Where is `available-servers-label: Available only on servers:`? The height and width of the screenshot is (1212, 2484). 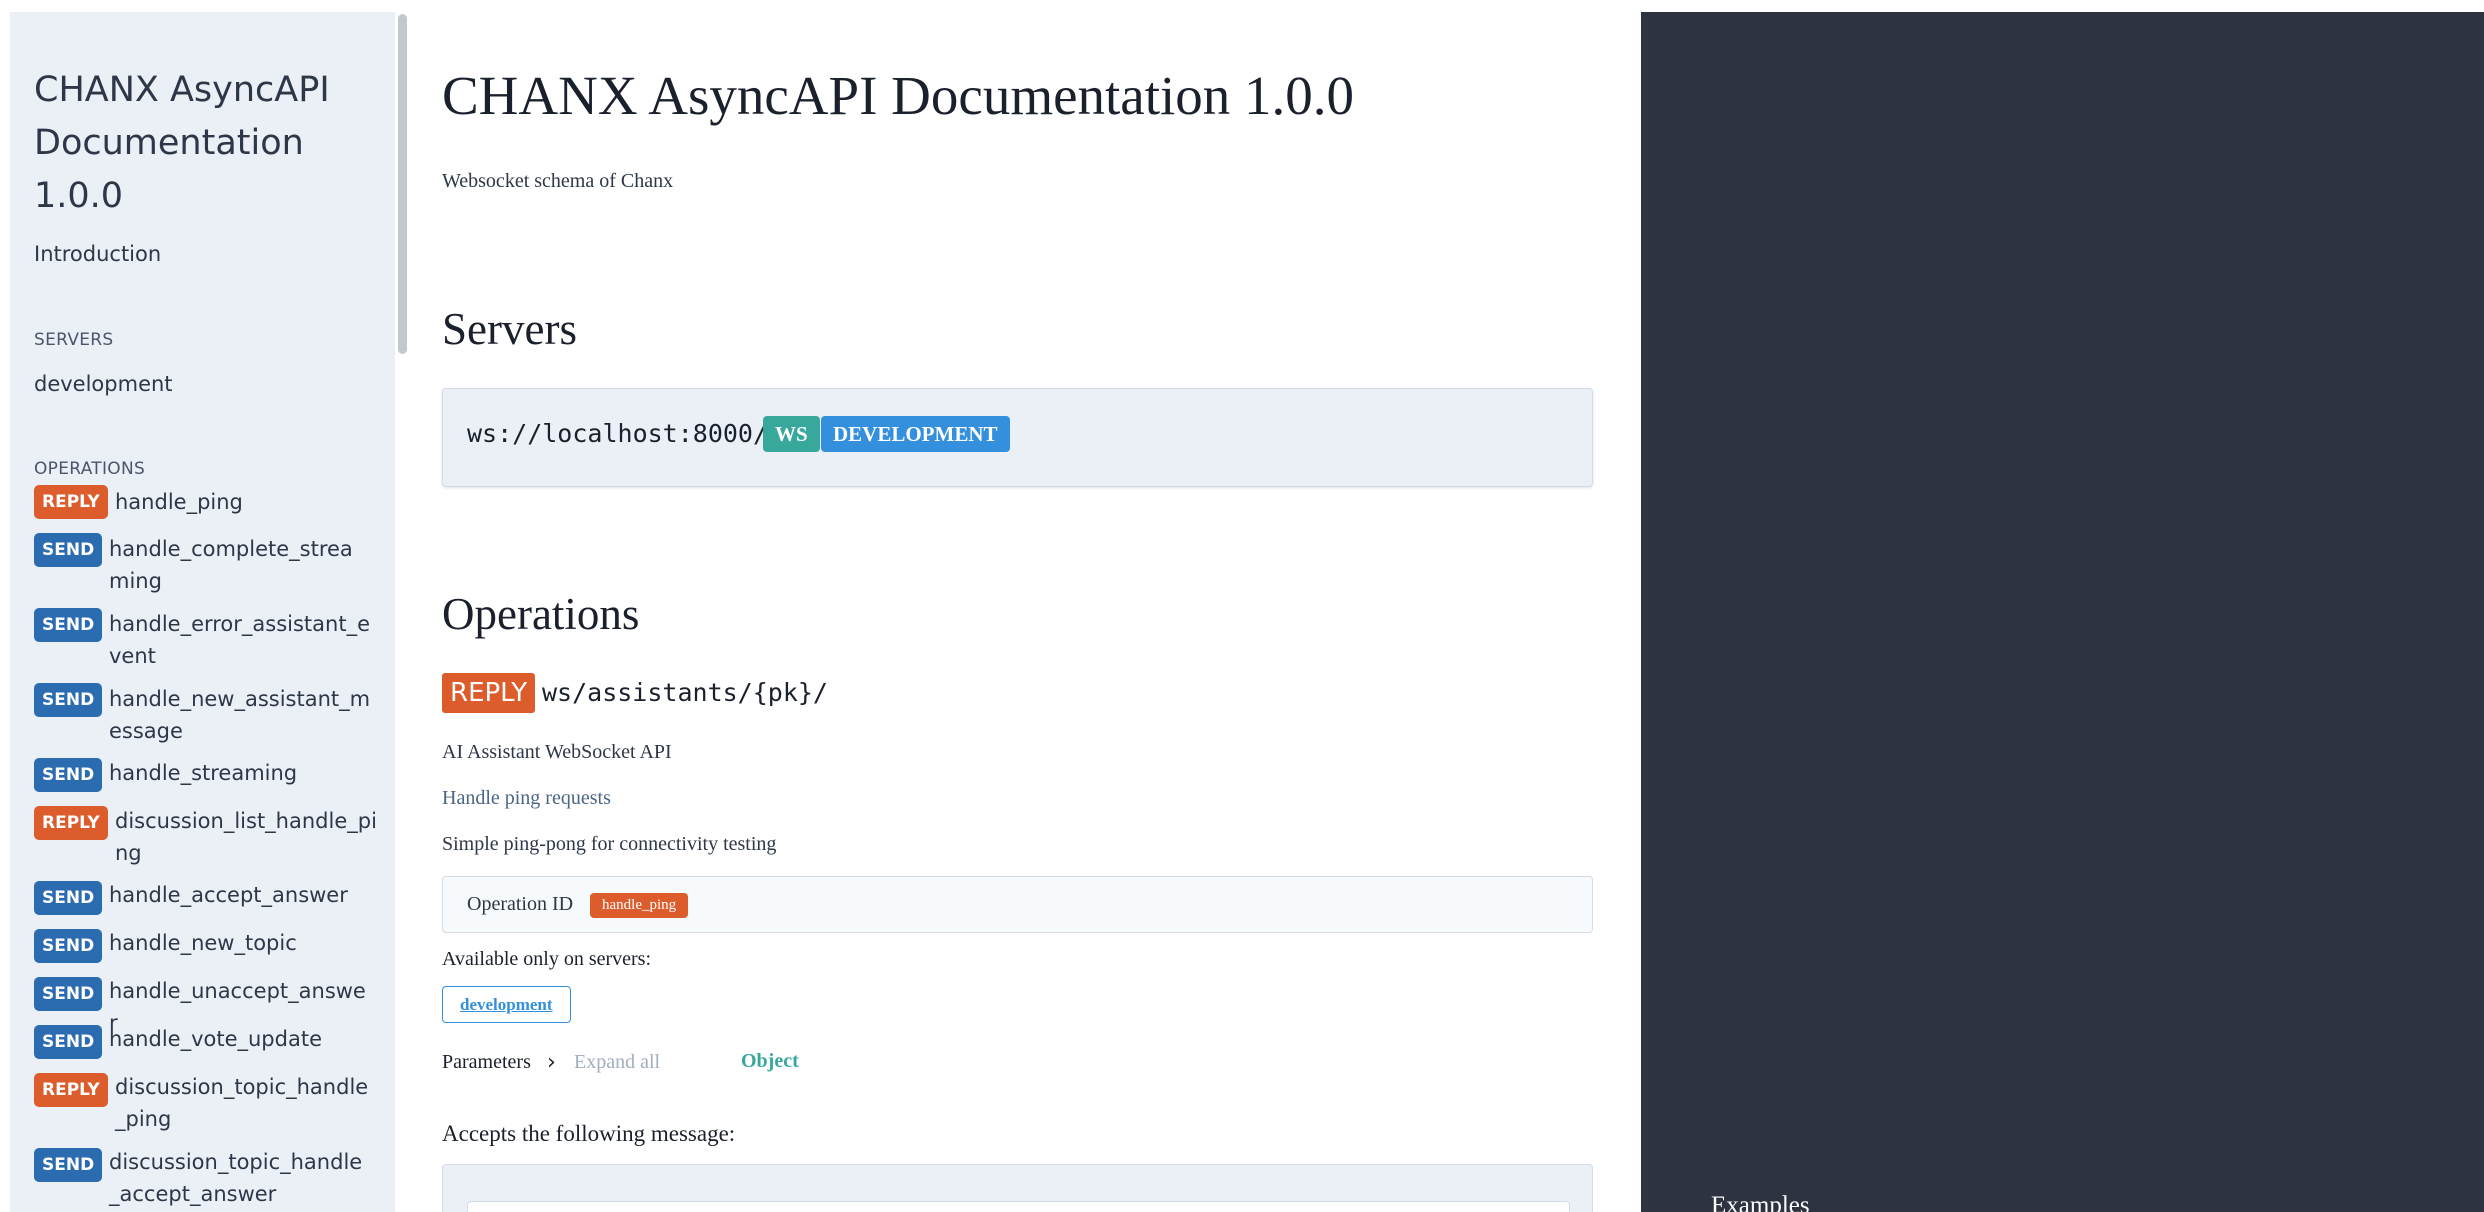 available-servers-label: Available only on servers: is located at coordinates (547, 959).